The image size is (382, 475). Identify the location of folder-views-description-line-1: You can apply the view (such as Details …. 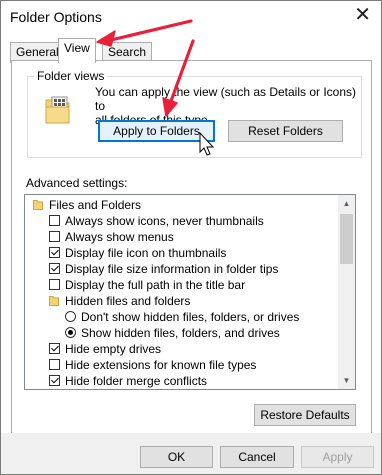
(226, 99).